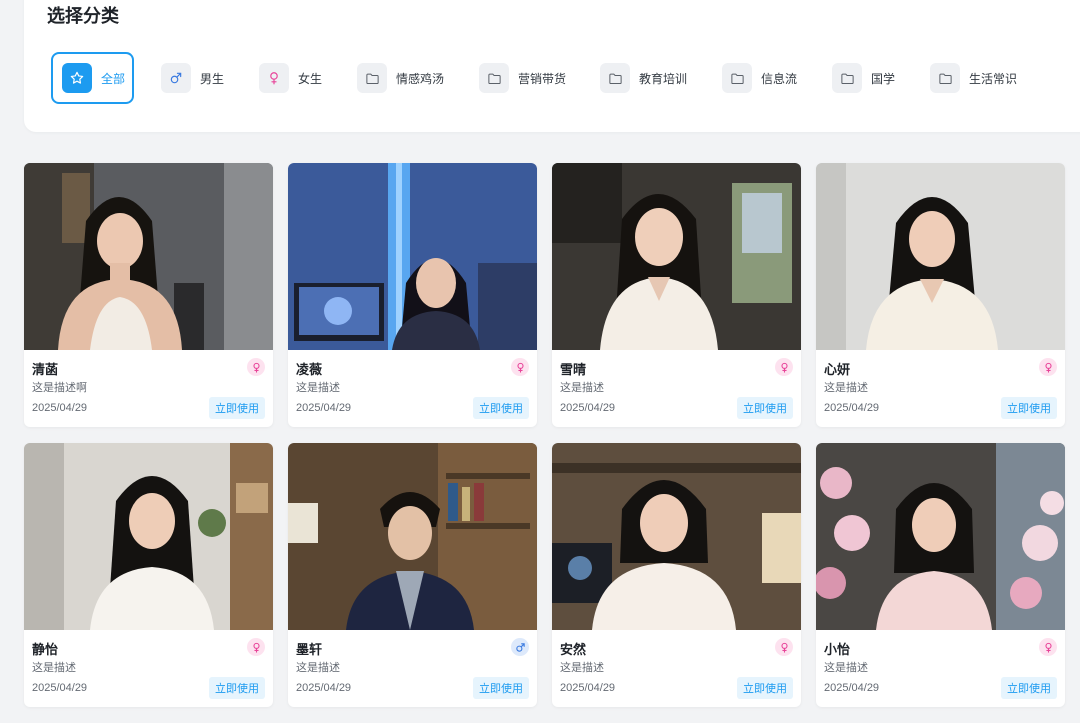 The image size is (1080, 723). I want to click on avatar-name: 凌薇, so click(309, 369).